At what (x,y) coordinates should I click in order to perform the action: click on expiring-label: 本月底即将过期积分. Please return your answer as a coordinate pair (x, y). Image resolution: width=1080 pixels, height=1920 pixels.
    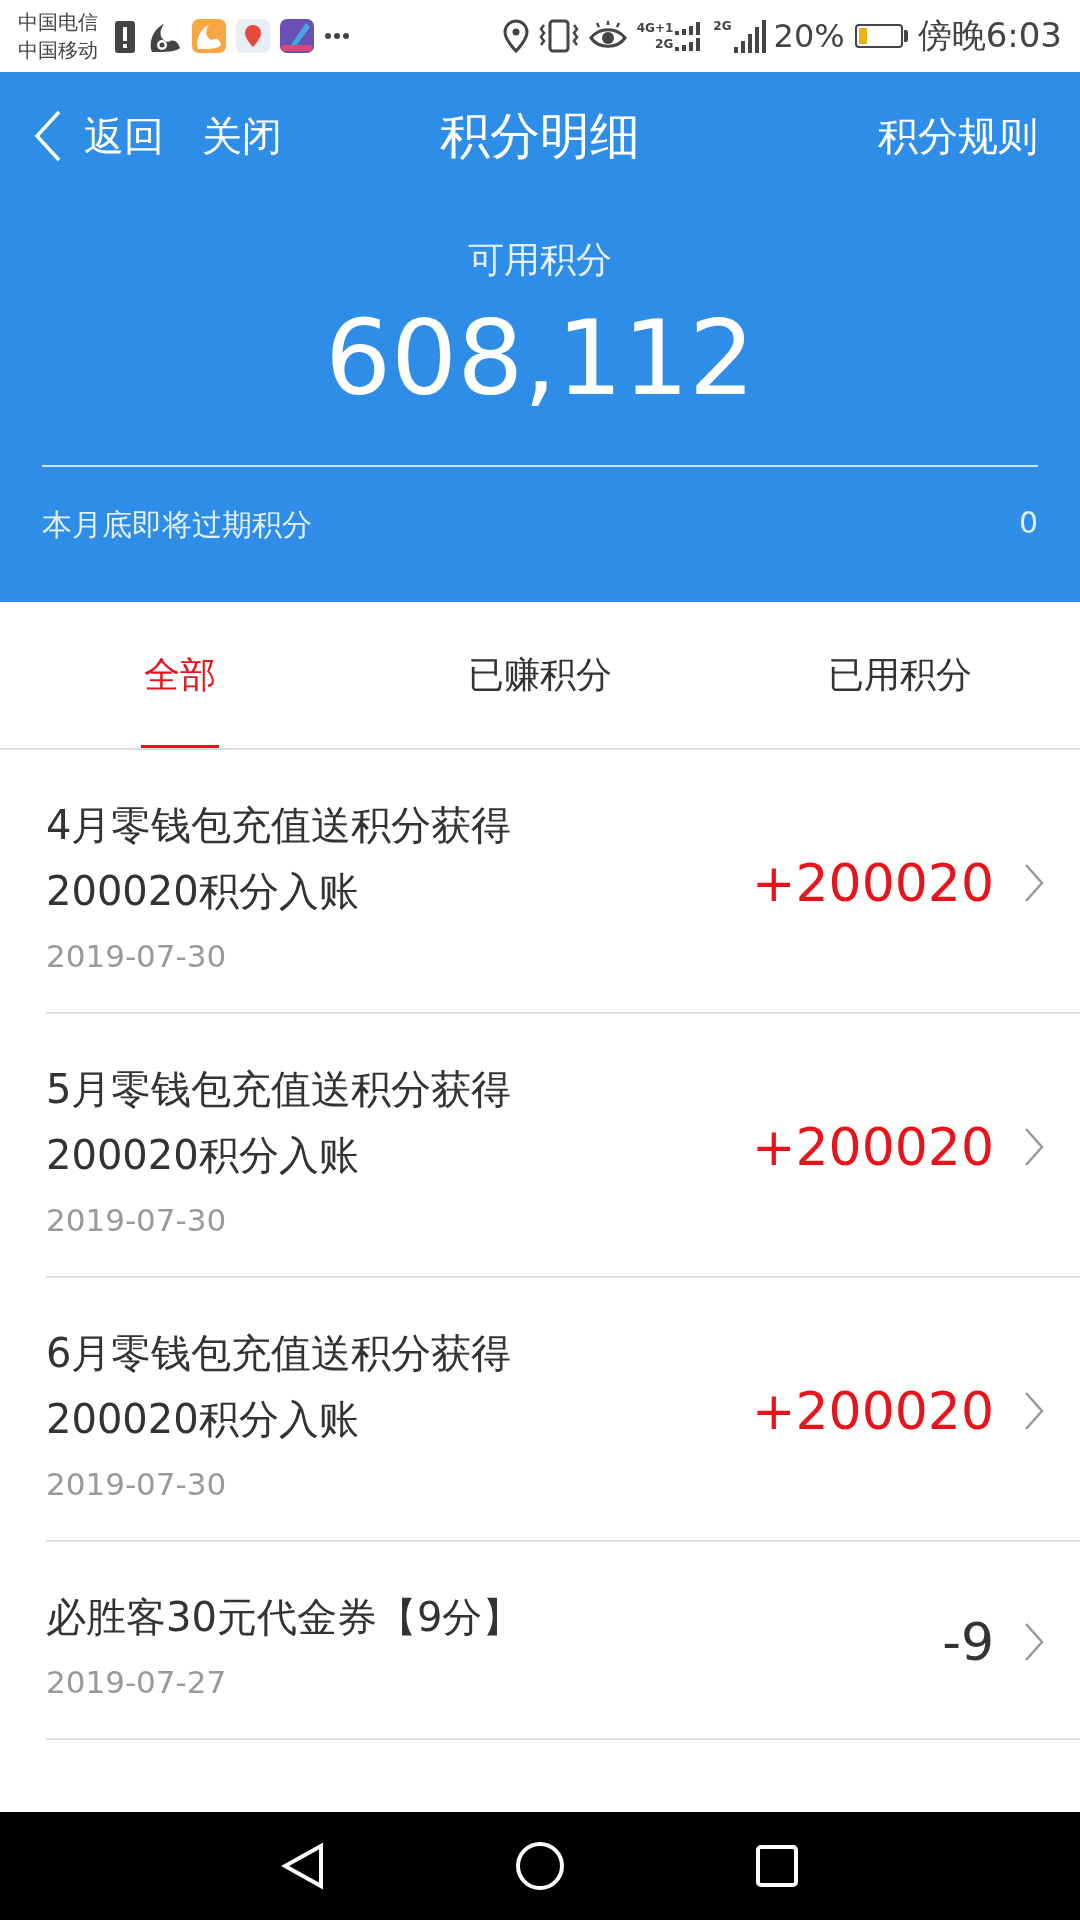
    Looking at the image, I should click on (177, 525).